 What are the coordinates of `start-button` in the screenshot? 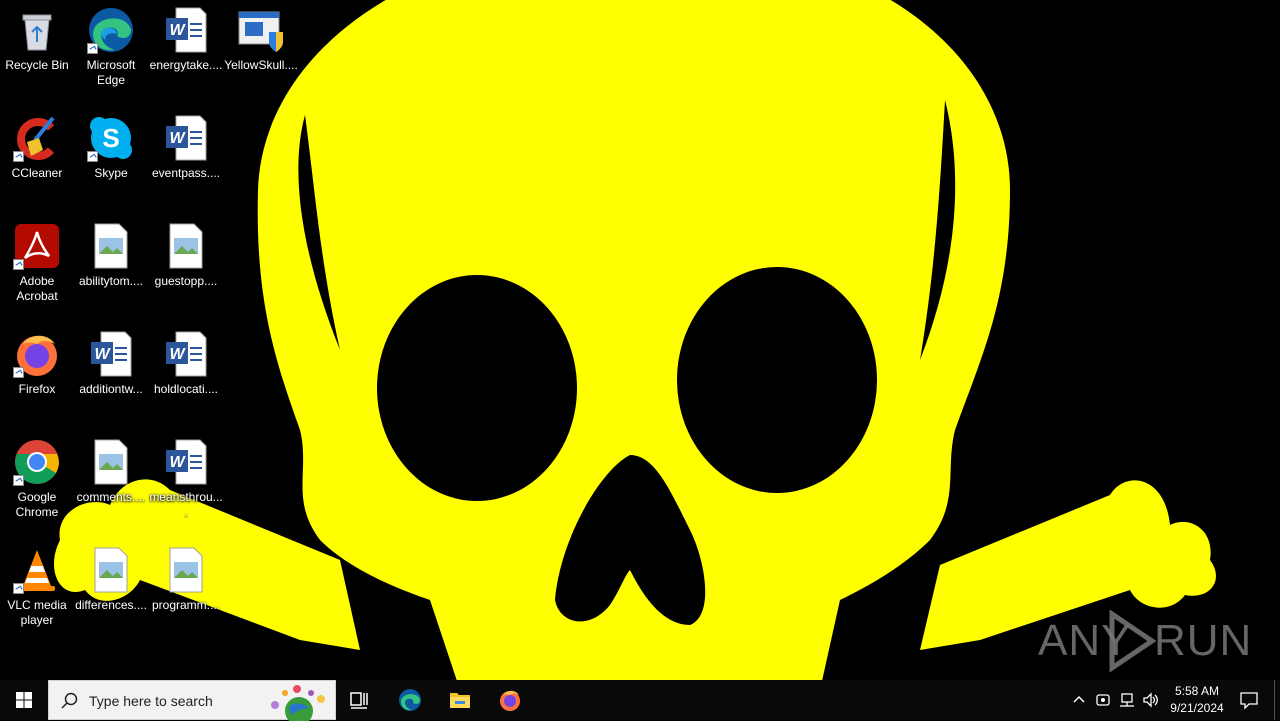 It's located at (24, 700).